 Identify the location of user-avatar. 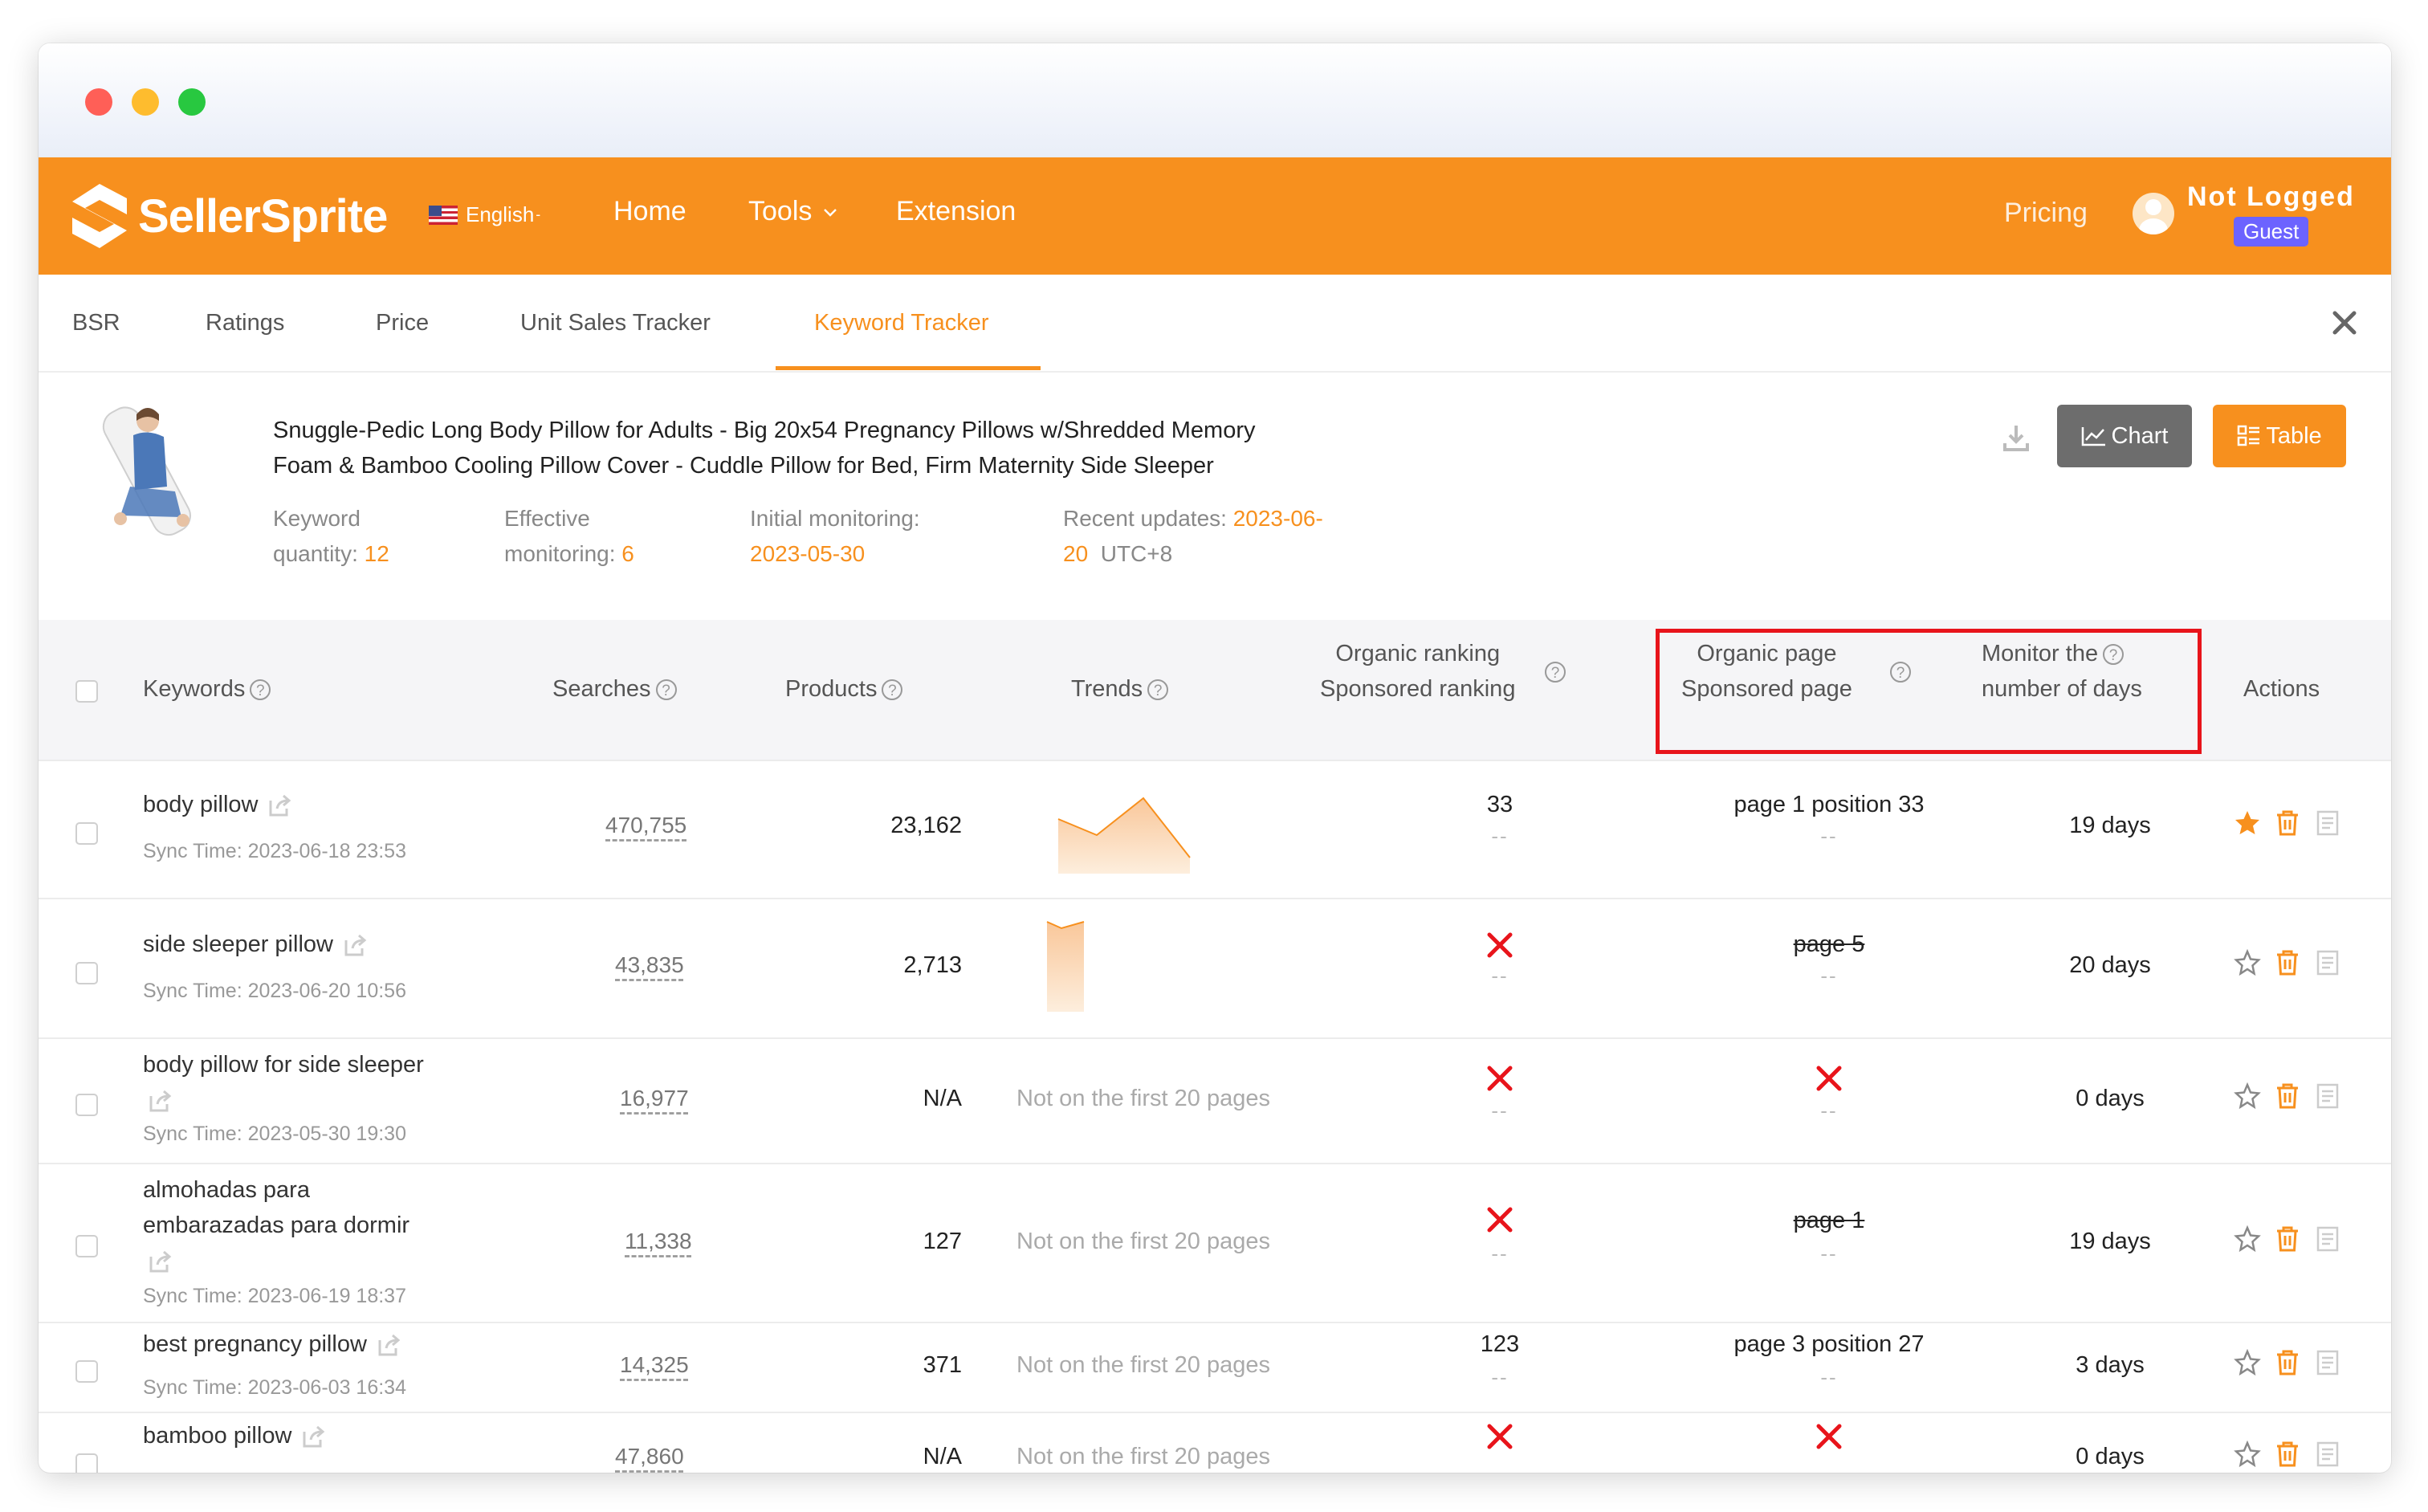
(2153, 213).